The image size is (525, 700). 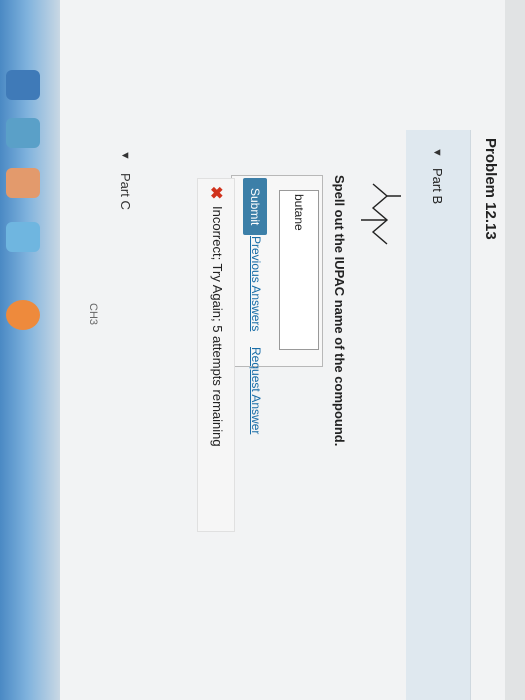 I want to click on answer-input, so click(x=299, y=270).